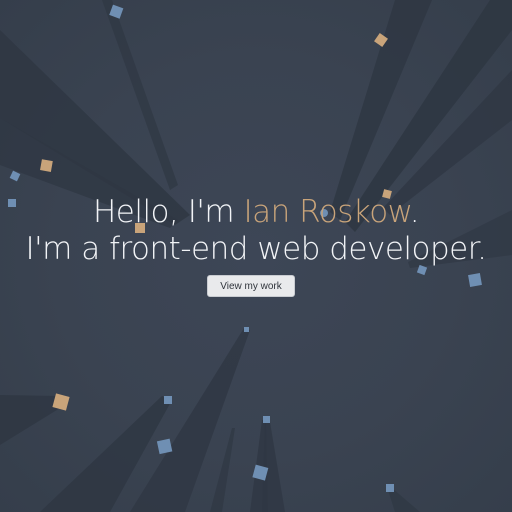  I want to click on hero-greeting: Hello, I'm Ian Roskow., so click(256, 212).